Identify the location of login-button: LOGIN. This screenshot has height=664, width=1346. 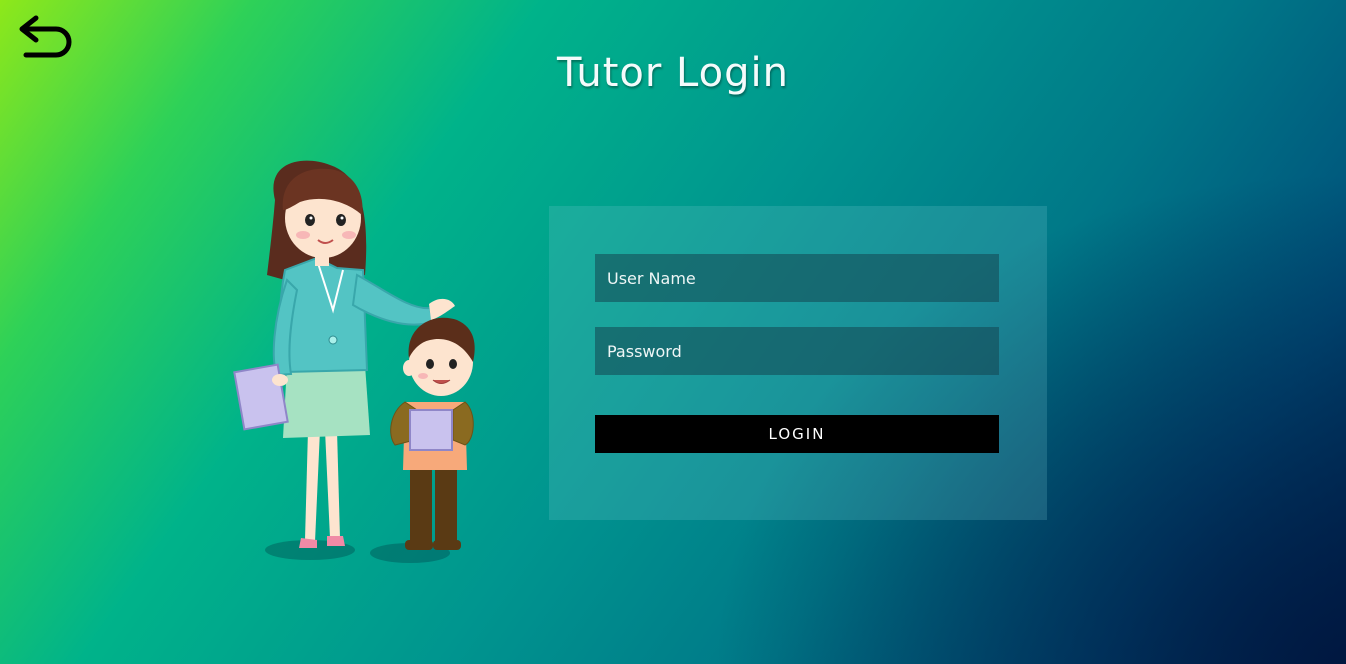
(797, 434).